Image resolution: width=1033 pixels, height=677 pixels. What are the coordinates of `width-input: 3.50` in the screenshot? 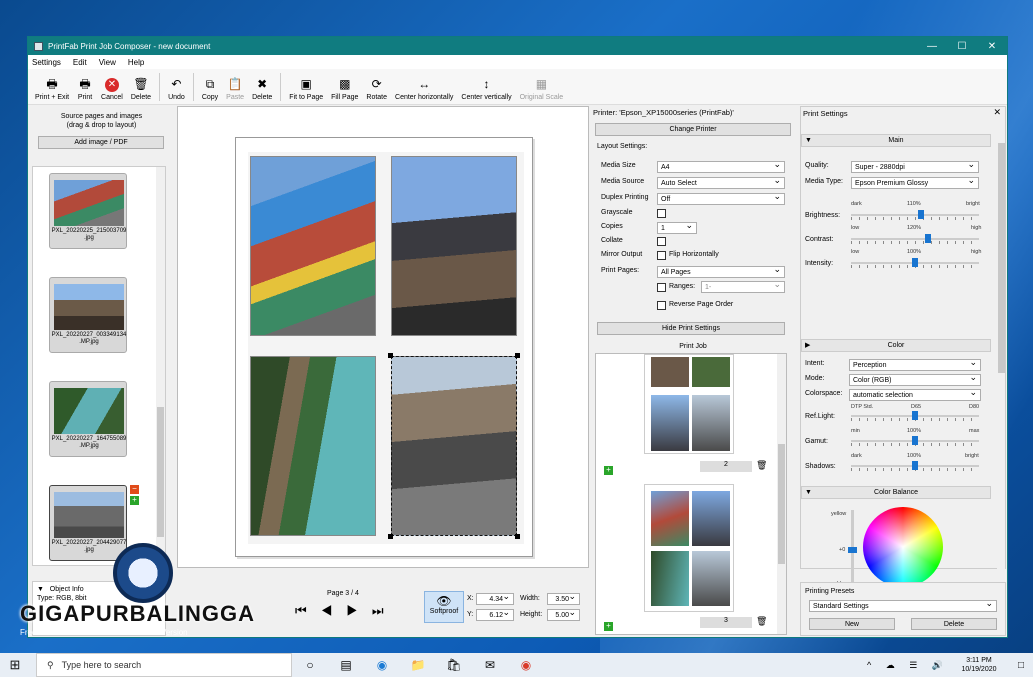 It's located at (563, 598).